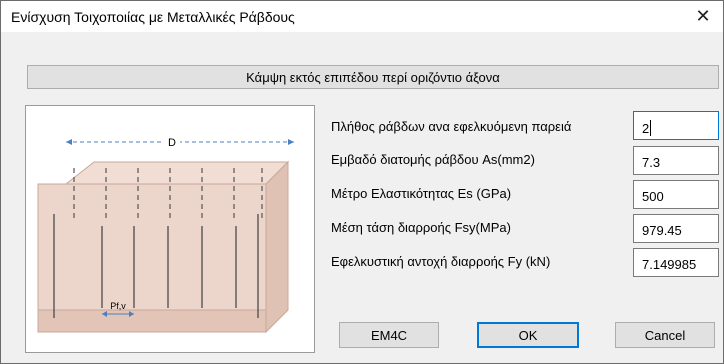  I want to click on close-icon: ✕, so click(703, 16).